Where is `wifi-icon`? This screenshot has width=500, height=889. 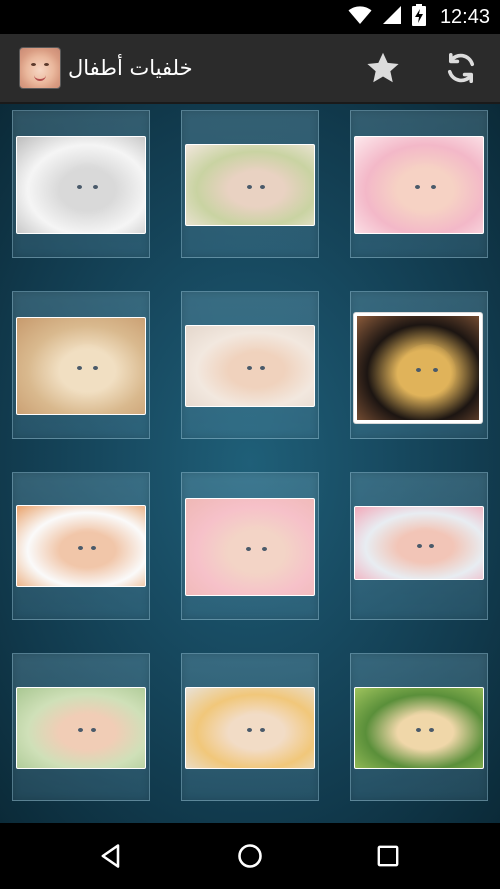
wifi-icon is located at coordinates (360, 17).